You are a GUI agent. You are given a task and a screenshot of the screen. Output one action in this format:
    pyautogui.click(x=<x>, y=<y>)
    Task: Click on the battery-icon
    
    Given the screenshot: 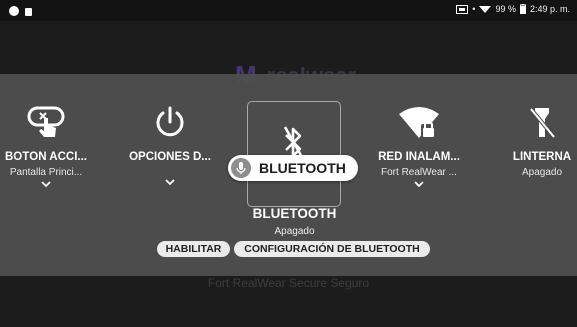 What is the action you would take?
    pyautogui.click(x=522, y=9)
    